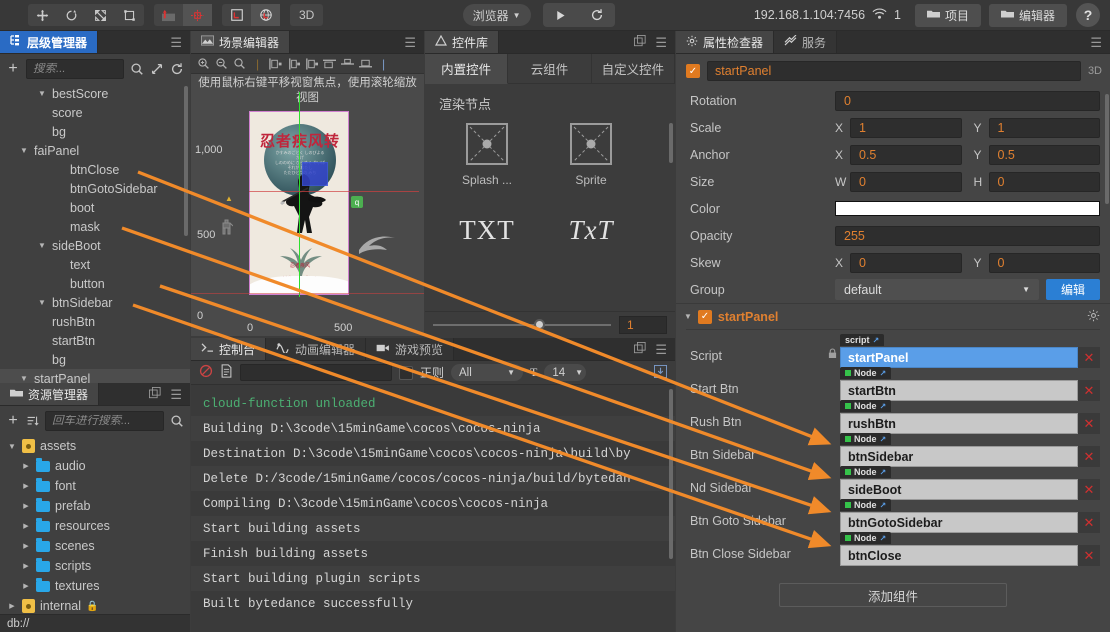 This screenshot has height=632, width=1110. Describe the element at coordinates (95, 606) in the screenshot. I see `asset-item-internal: internal 🔒` at that location.